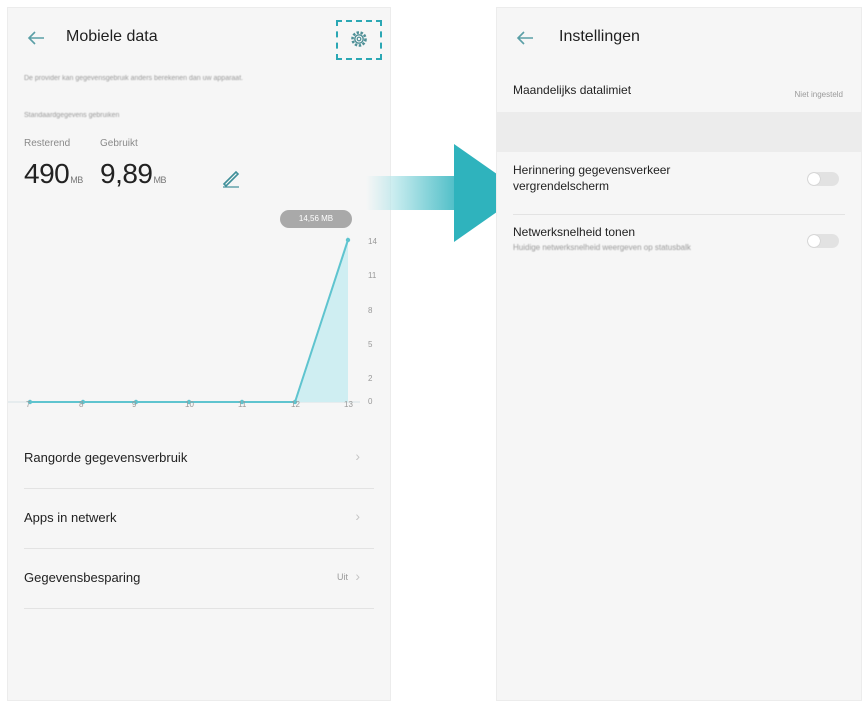 Image resolution: width=865 pixels, height=702 pixels. I want to click on settings-header: Instellingen, so click(679, 38).